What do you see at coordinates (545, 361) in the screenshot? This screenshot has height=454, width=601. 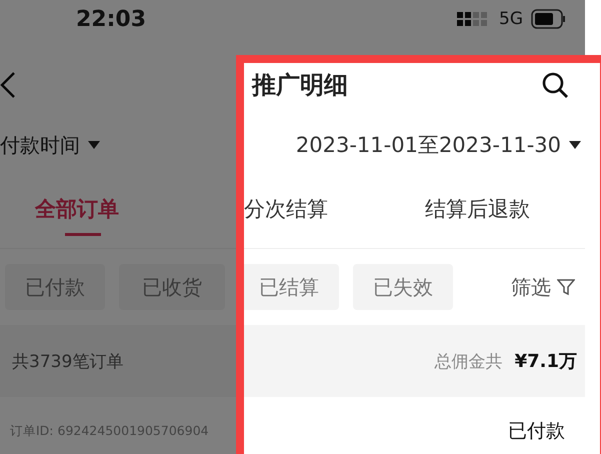 I see `commission-total: ¥7.1万` at bounding box center [545, 361].